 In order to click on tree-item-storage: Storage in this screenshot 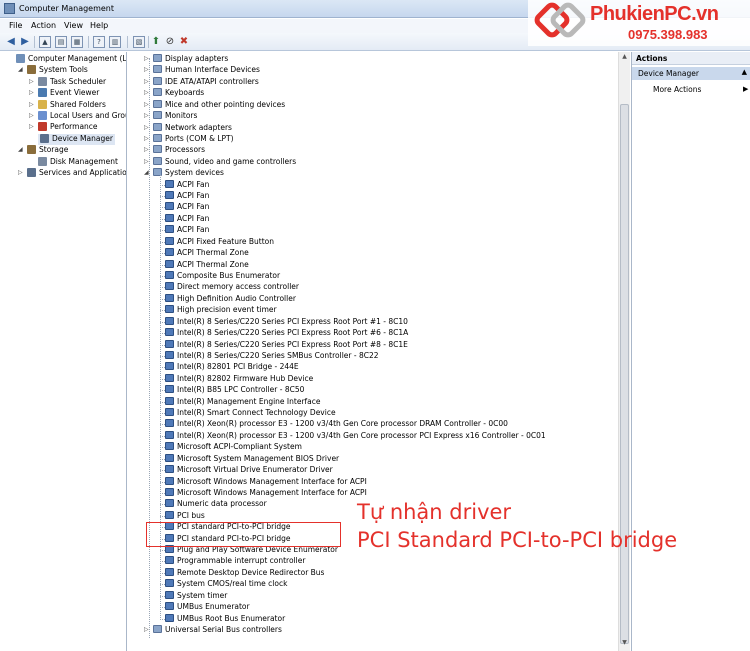, I will do `click(47, 150)`.